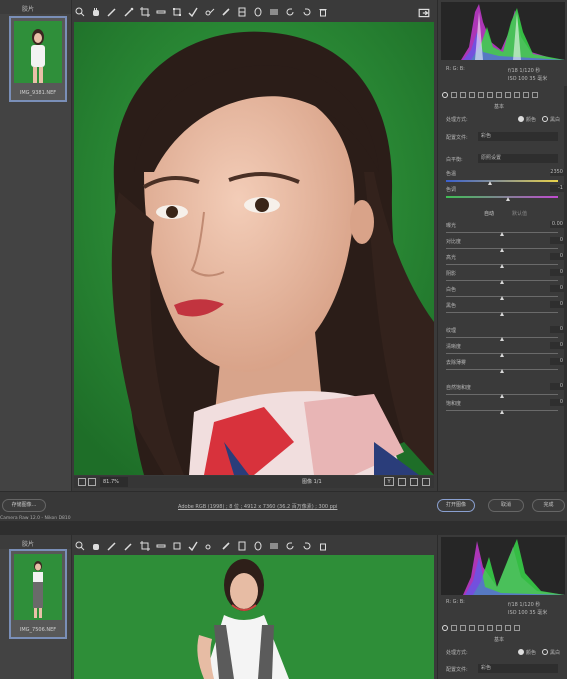 This screenshot has width=567, height=679. I want to click on swap-icon, so click(402, 482).